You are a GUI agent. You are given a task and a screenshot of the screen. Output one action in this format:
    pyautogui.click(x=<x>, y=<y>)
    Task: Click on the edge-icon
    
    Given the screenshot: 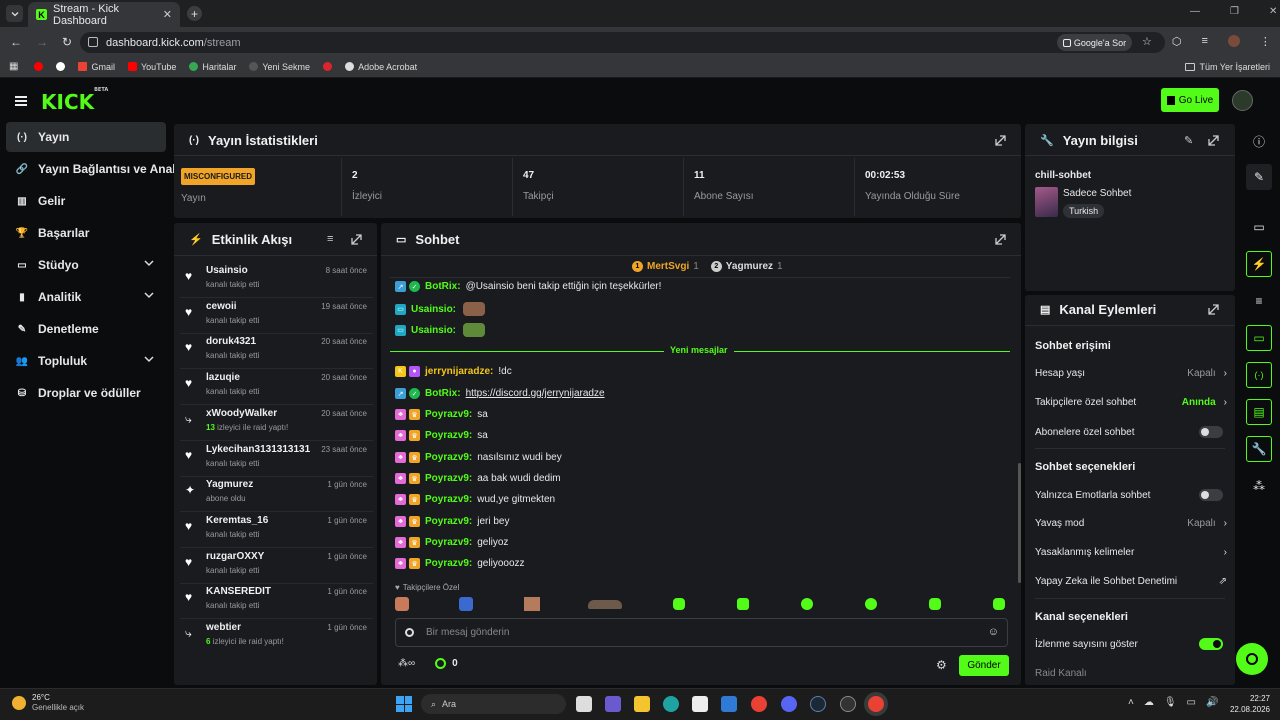 What is the action you would take?
    pyautogui.click(x=671, y=704)
    